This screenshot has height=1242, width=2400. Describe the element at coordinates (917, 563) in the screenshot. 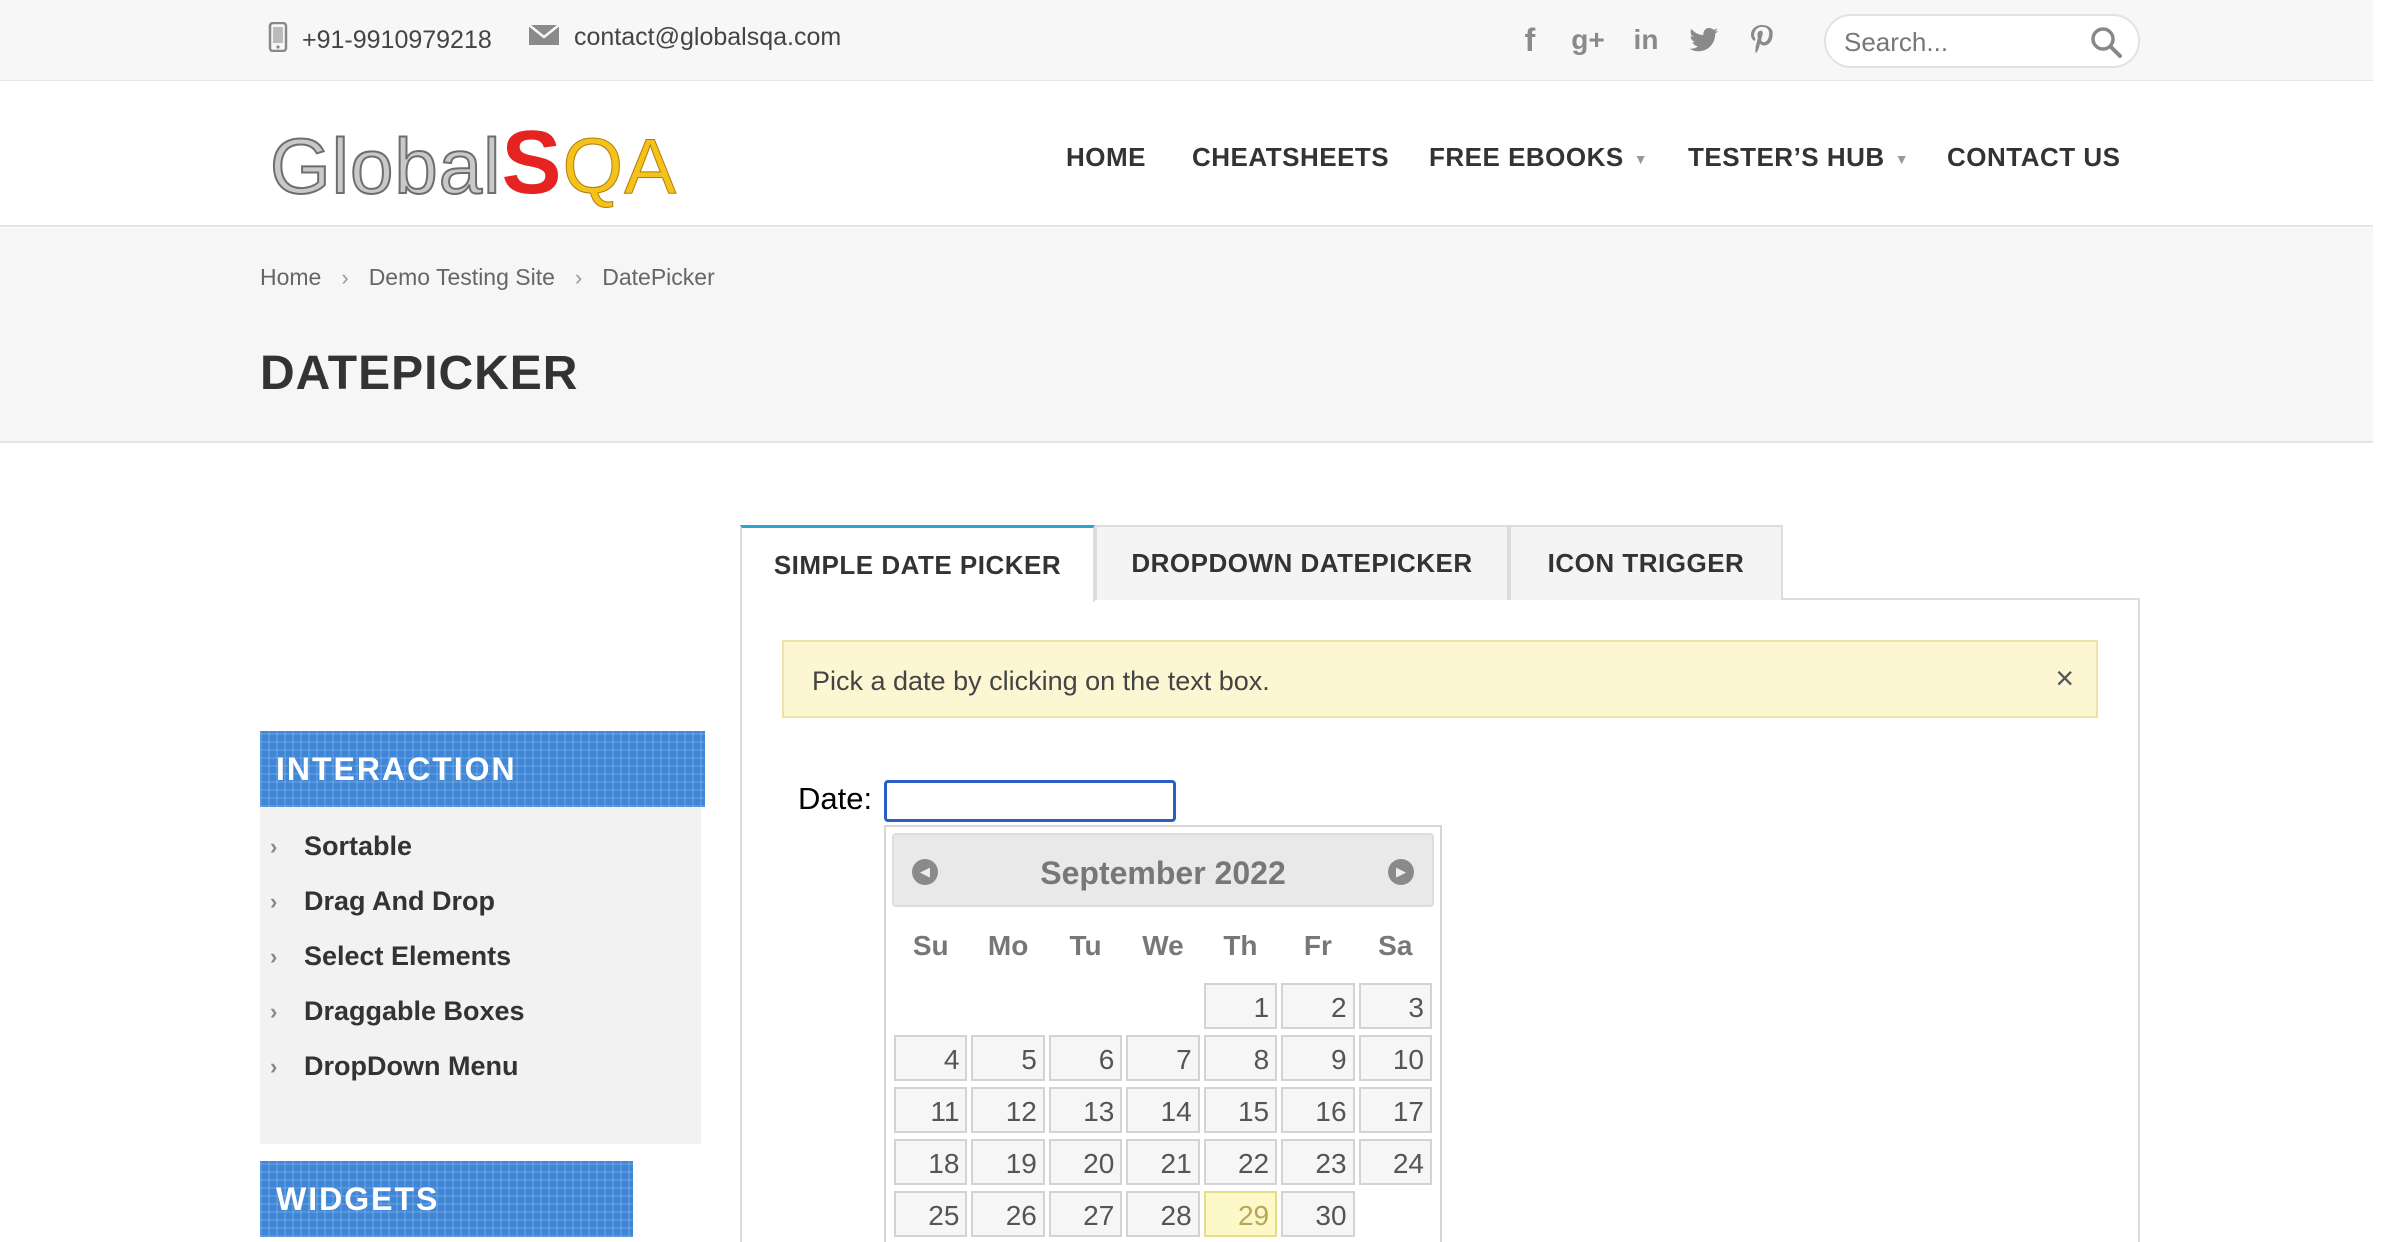

I see `tab-simple-date-picker: SIMPLE DATE PICKER` at that location.